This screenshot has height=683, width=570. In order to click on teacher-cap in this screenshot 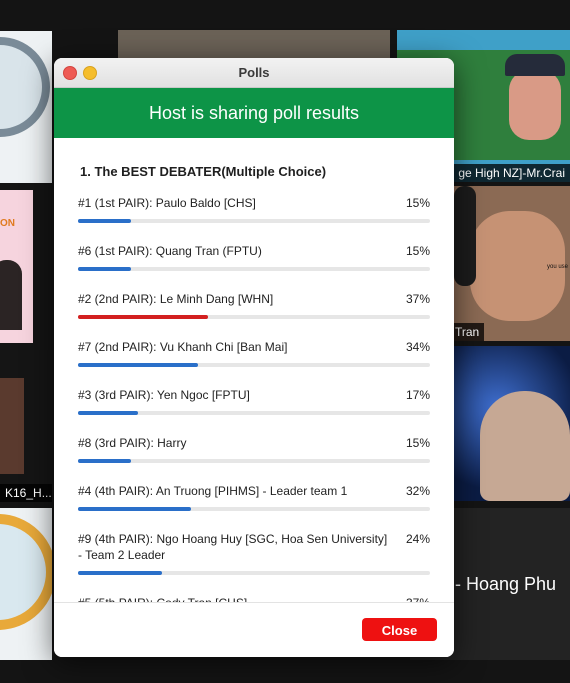, I will do `click(535, 65)`.